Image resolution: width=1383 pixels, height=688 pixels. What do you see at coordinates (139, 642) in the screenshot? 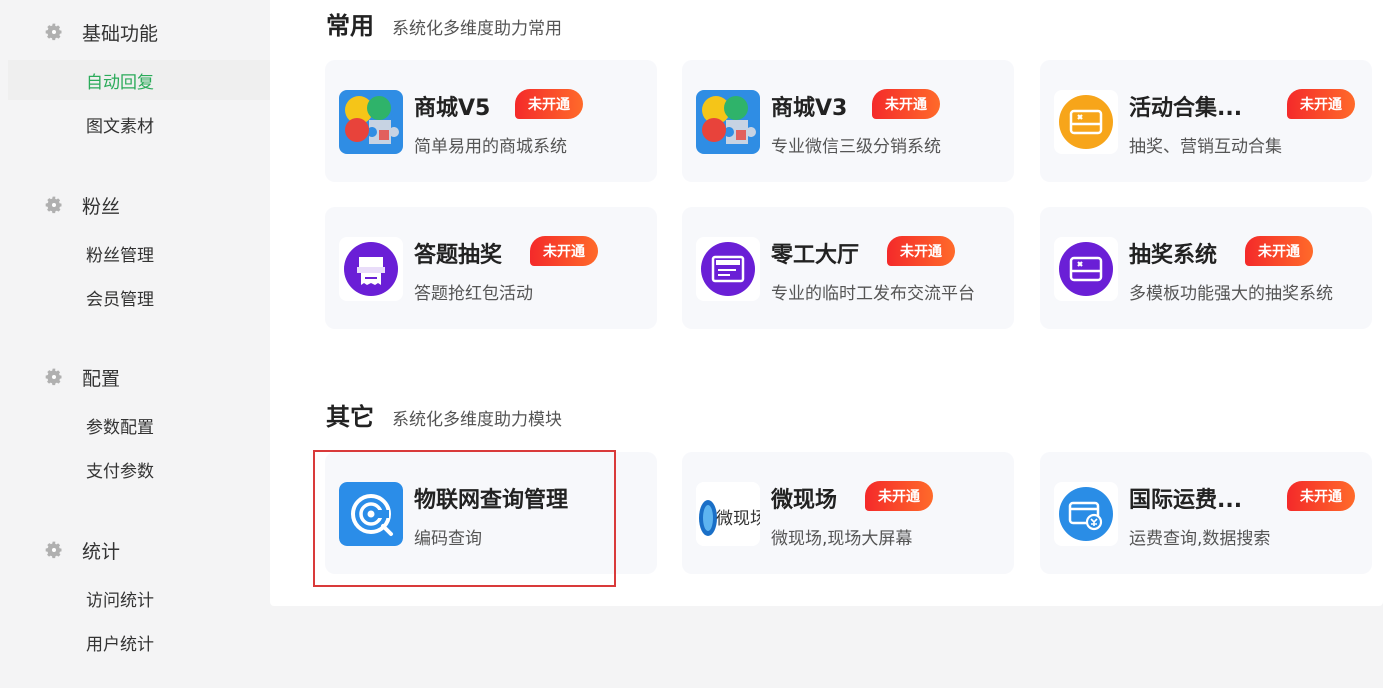
I see `sidebar-item-user-stats: 用户统计` at bounding box center [139, 642].